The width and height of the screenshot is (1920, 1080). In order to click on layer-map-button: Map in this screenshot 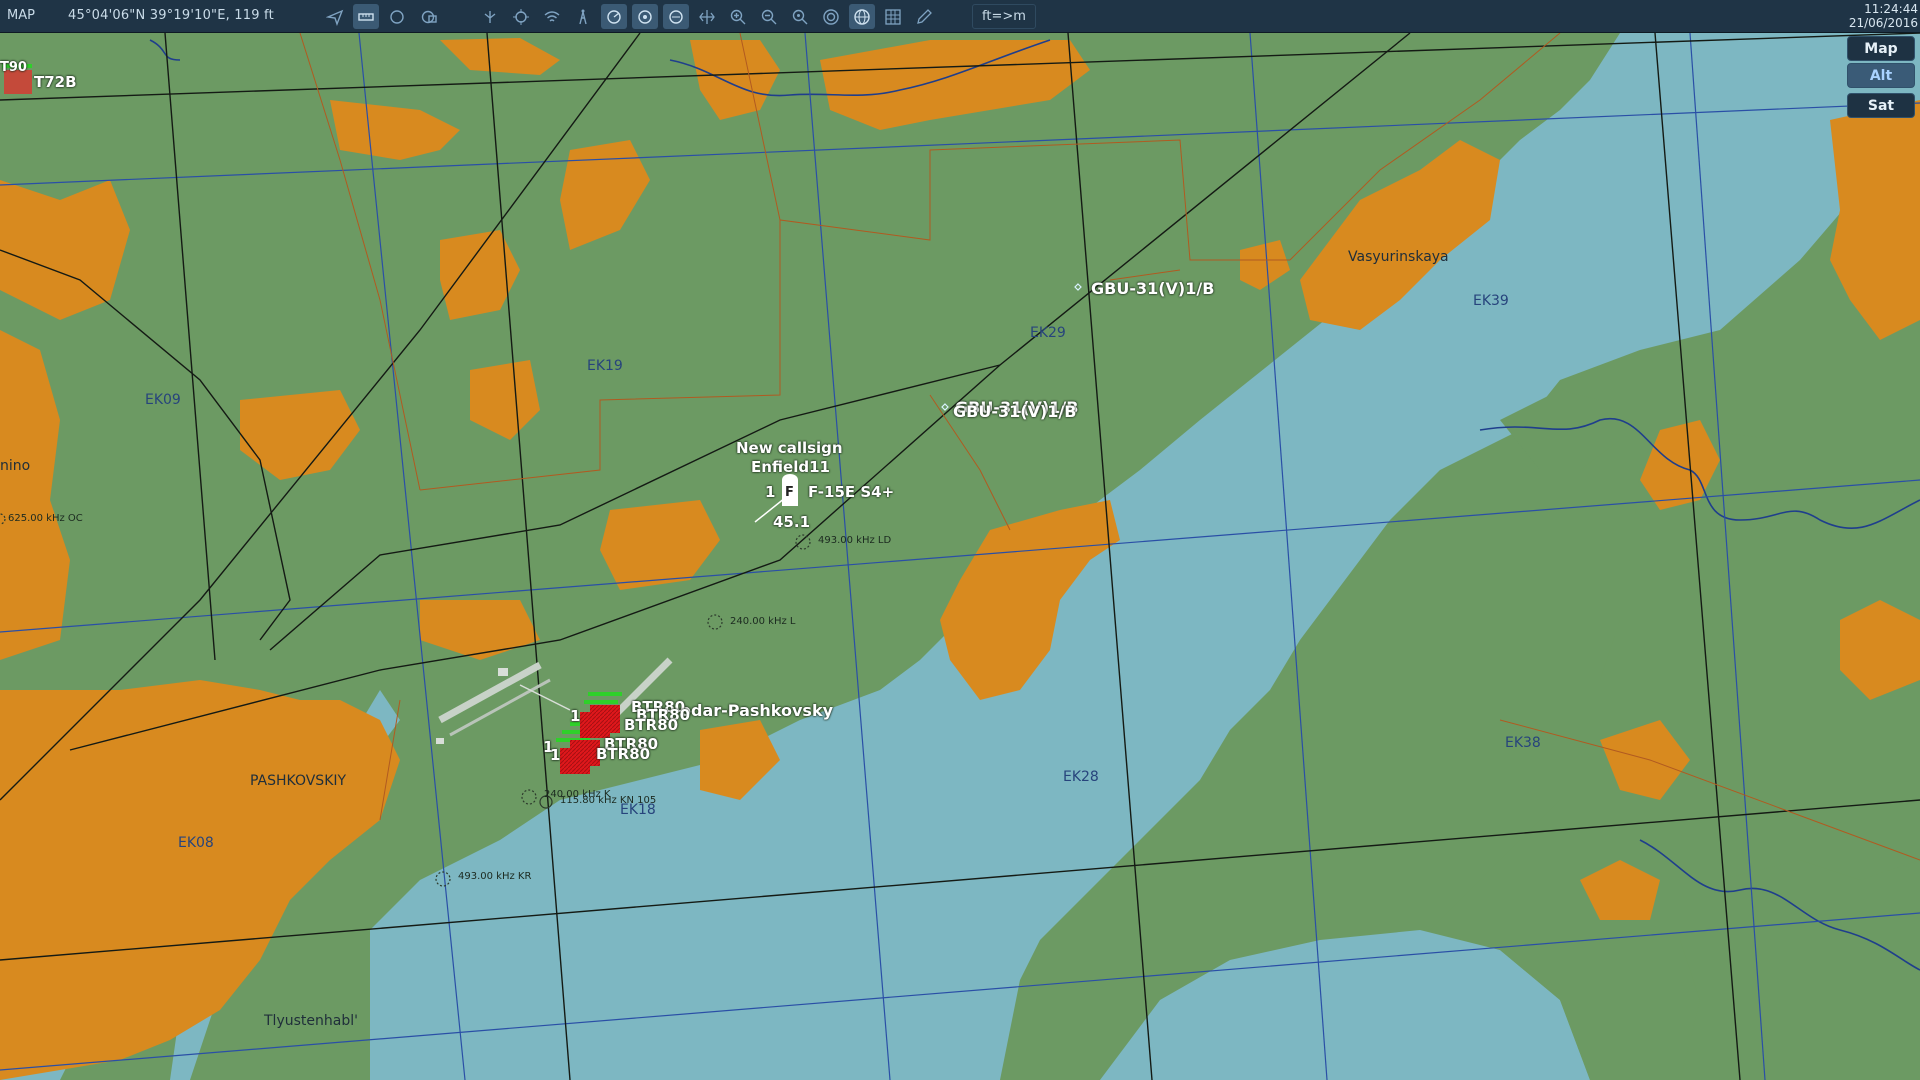, I will do `click(1881, 48)`.